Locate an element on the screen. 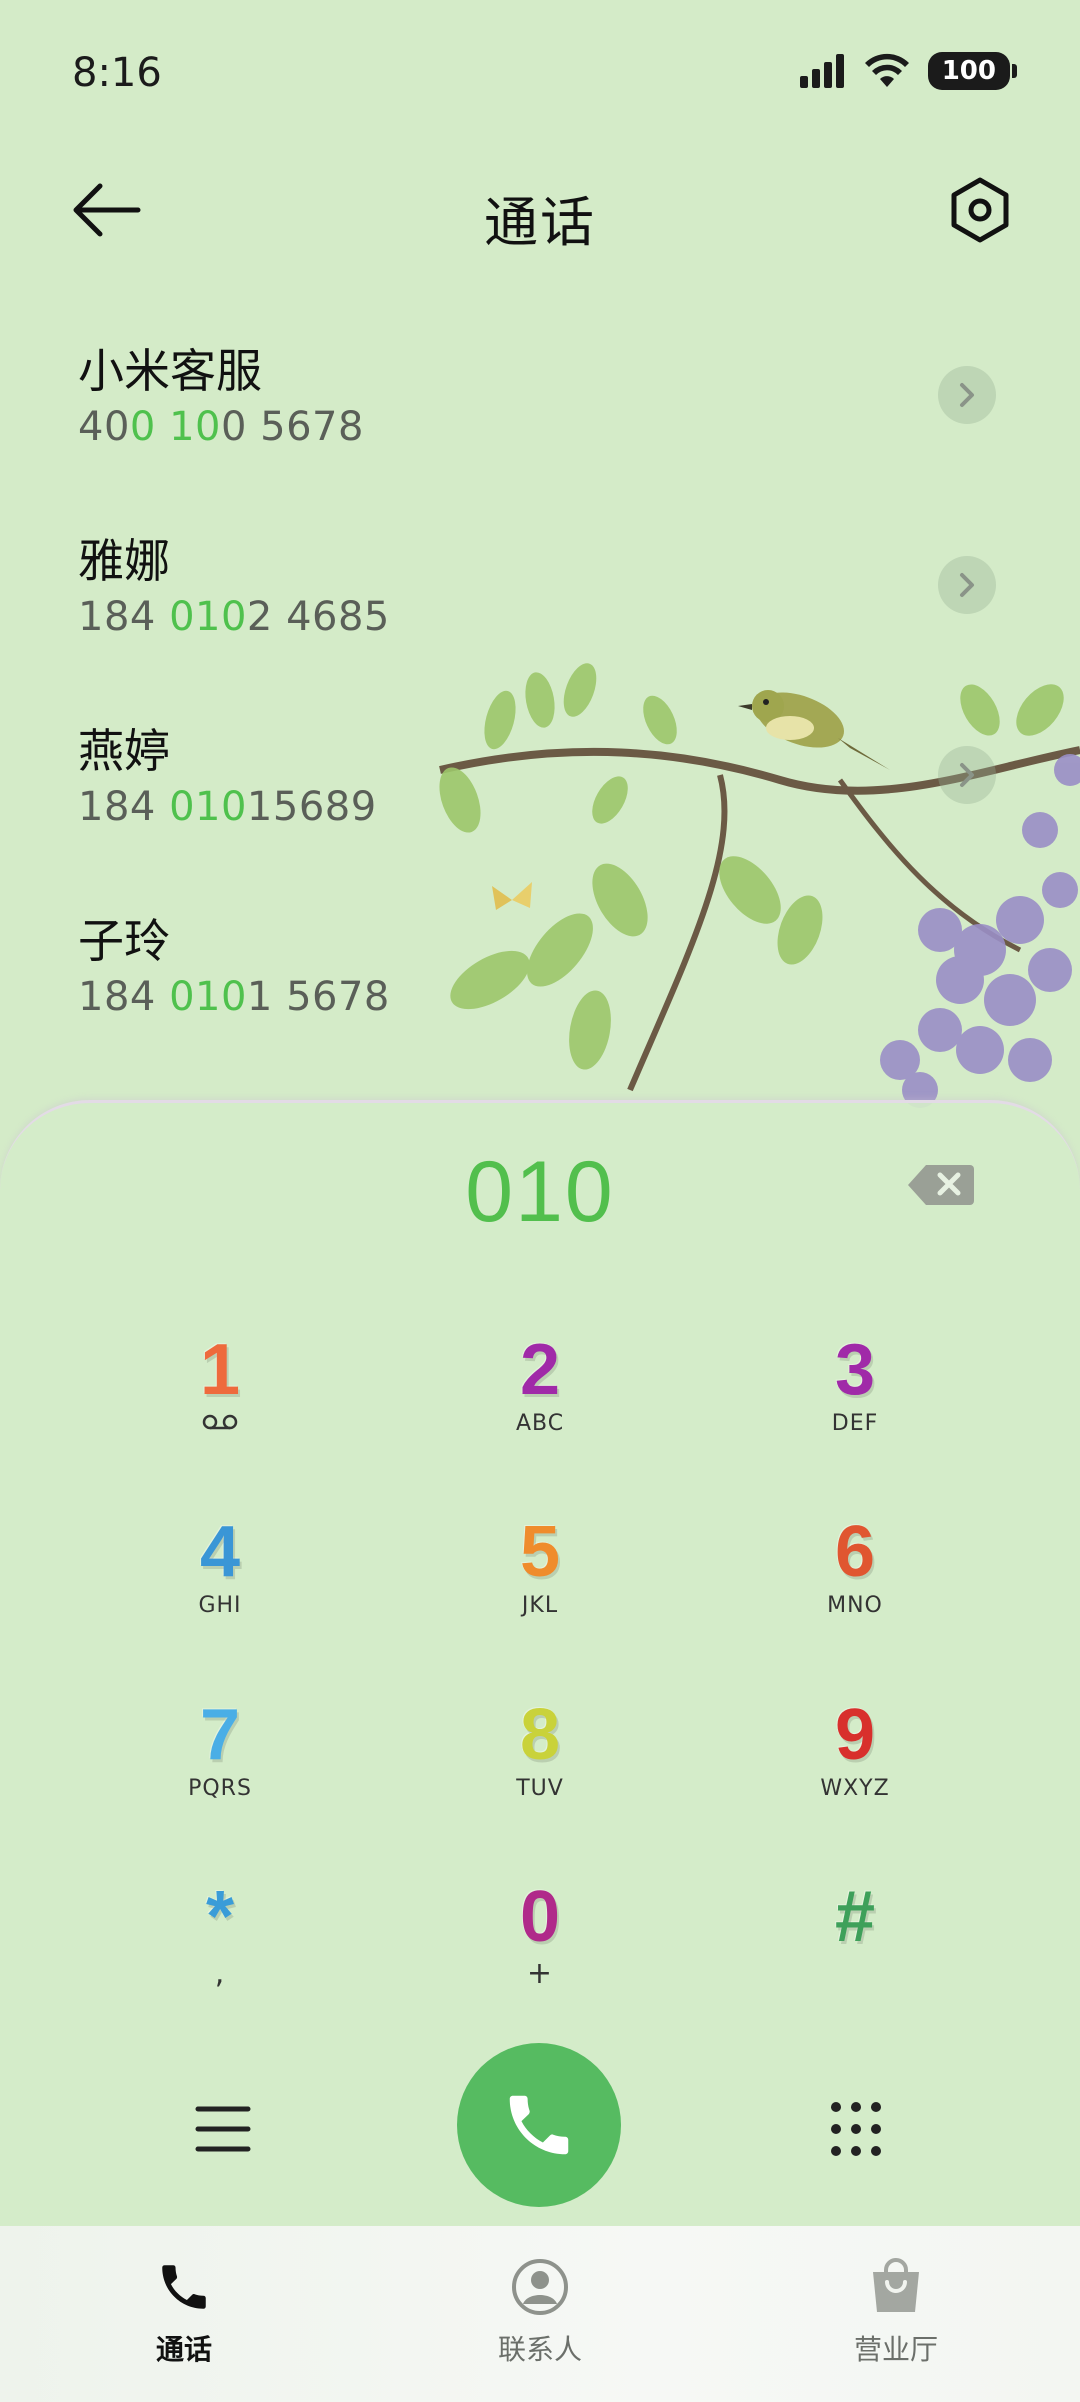 This screenshot has height=2402, width=1080. dial-key-letters: TUV is located at coordinates (540, 1788).